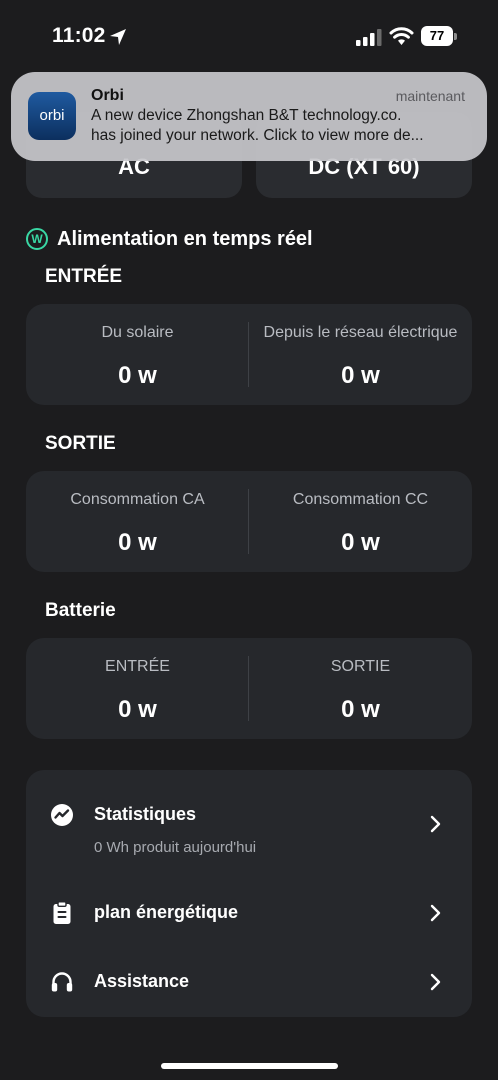 This screenshot has height=1080, width=498. What do you see at coordinates (62, 815) in the screenshot?
I see `statistics-trend-icon` at bounding box center [62, 815].